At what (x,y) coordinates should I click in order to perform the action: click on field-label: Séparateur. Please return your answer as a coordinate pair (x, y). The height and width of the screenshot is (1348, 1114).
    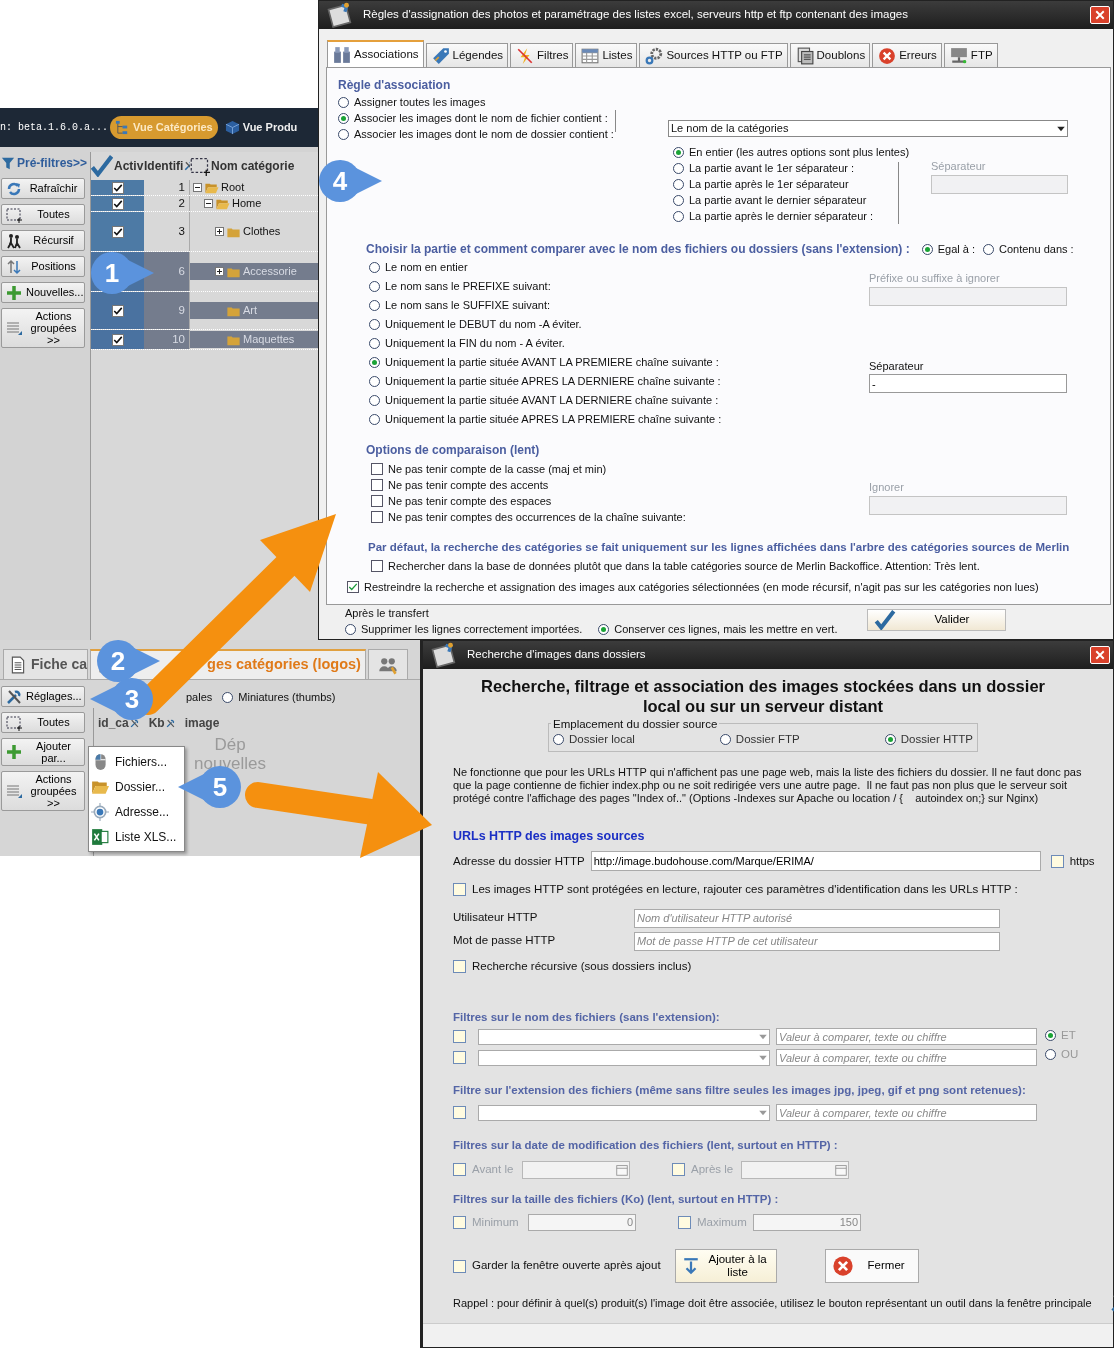
    Looking at the image, I should click on (897, 366).